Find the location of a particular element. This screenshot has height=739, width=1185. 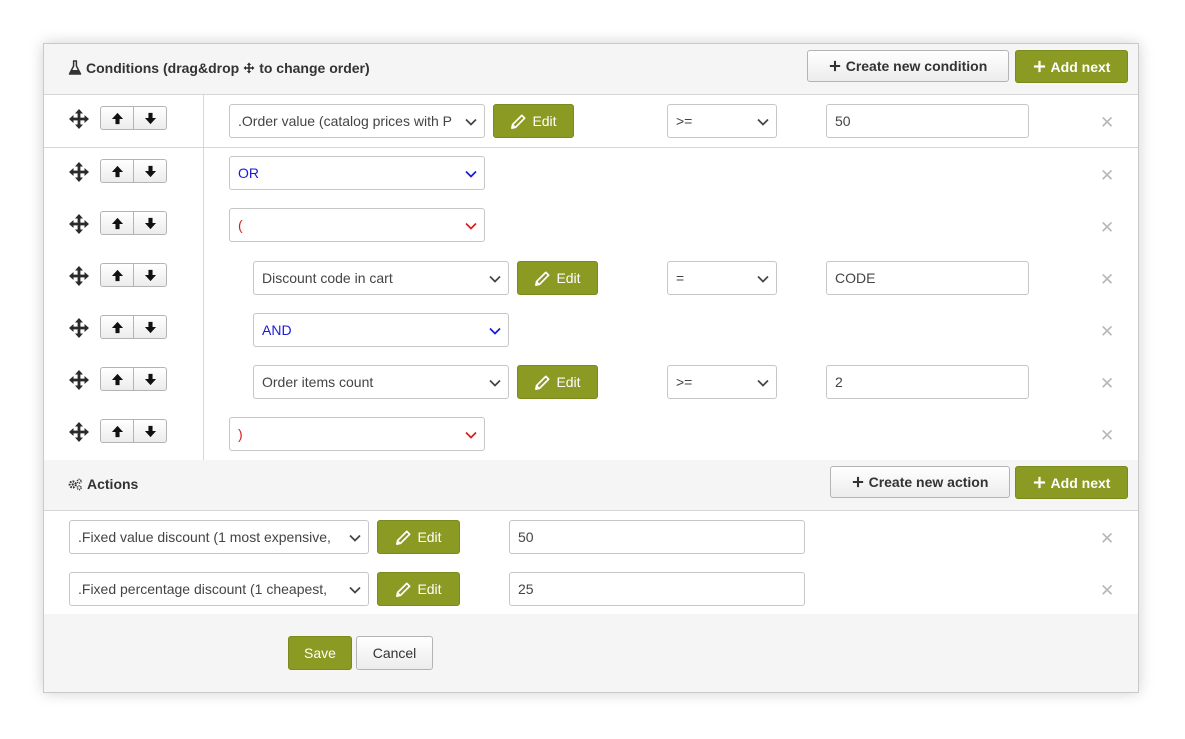

condition-row: AND ✕ is located at coordinates (591, 330).